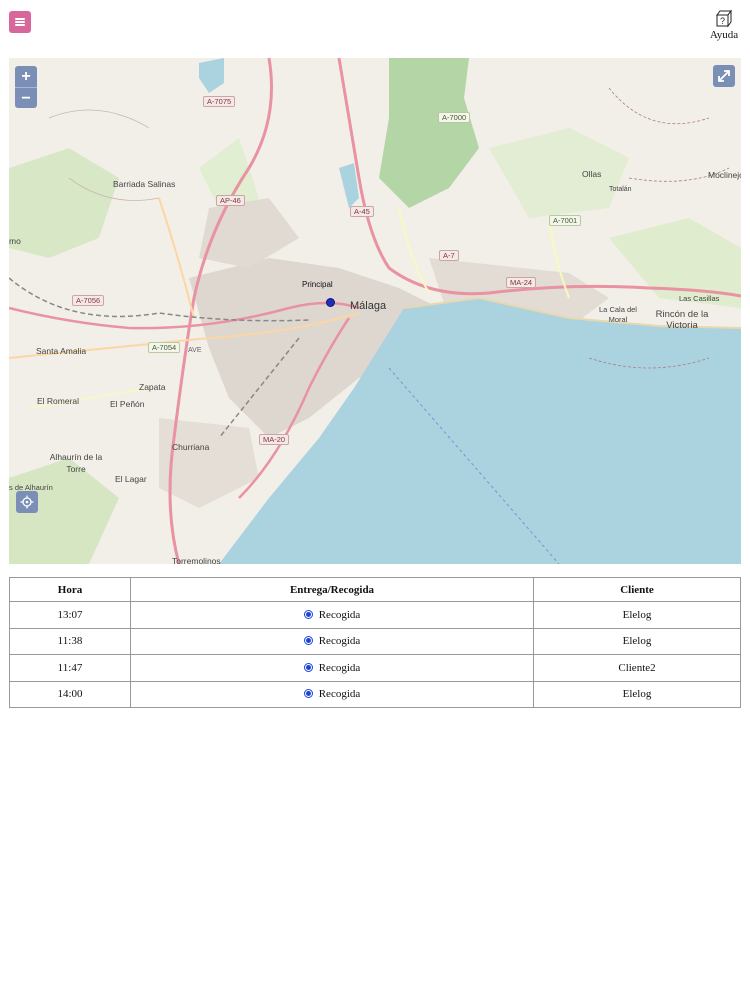 The height and width of the screenshot is (1000, 750). Describe the element at coordinates (127, 404) in the screenshot. I see `map-label-el-penon: El Peñón` at that location.